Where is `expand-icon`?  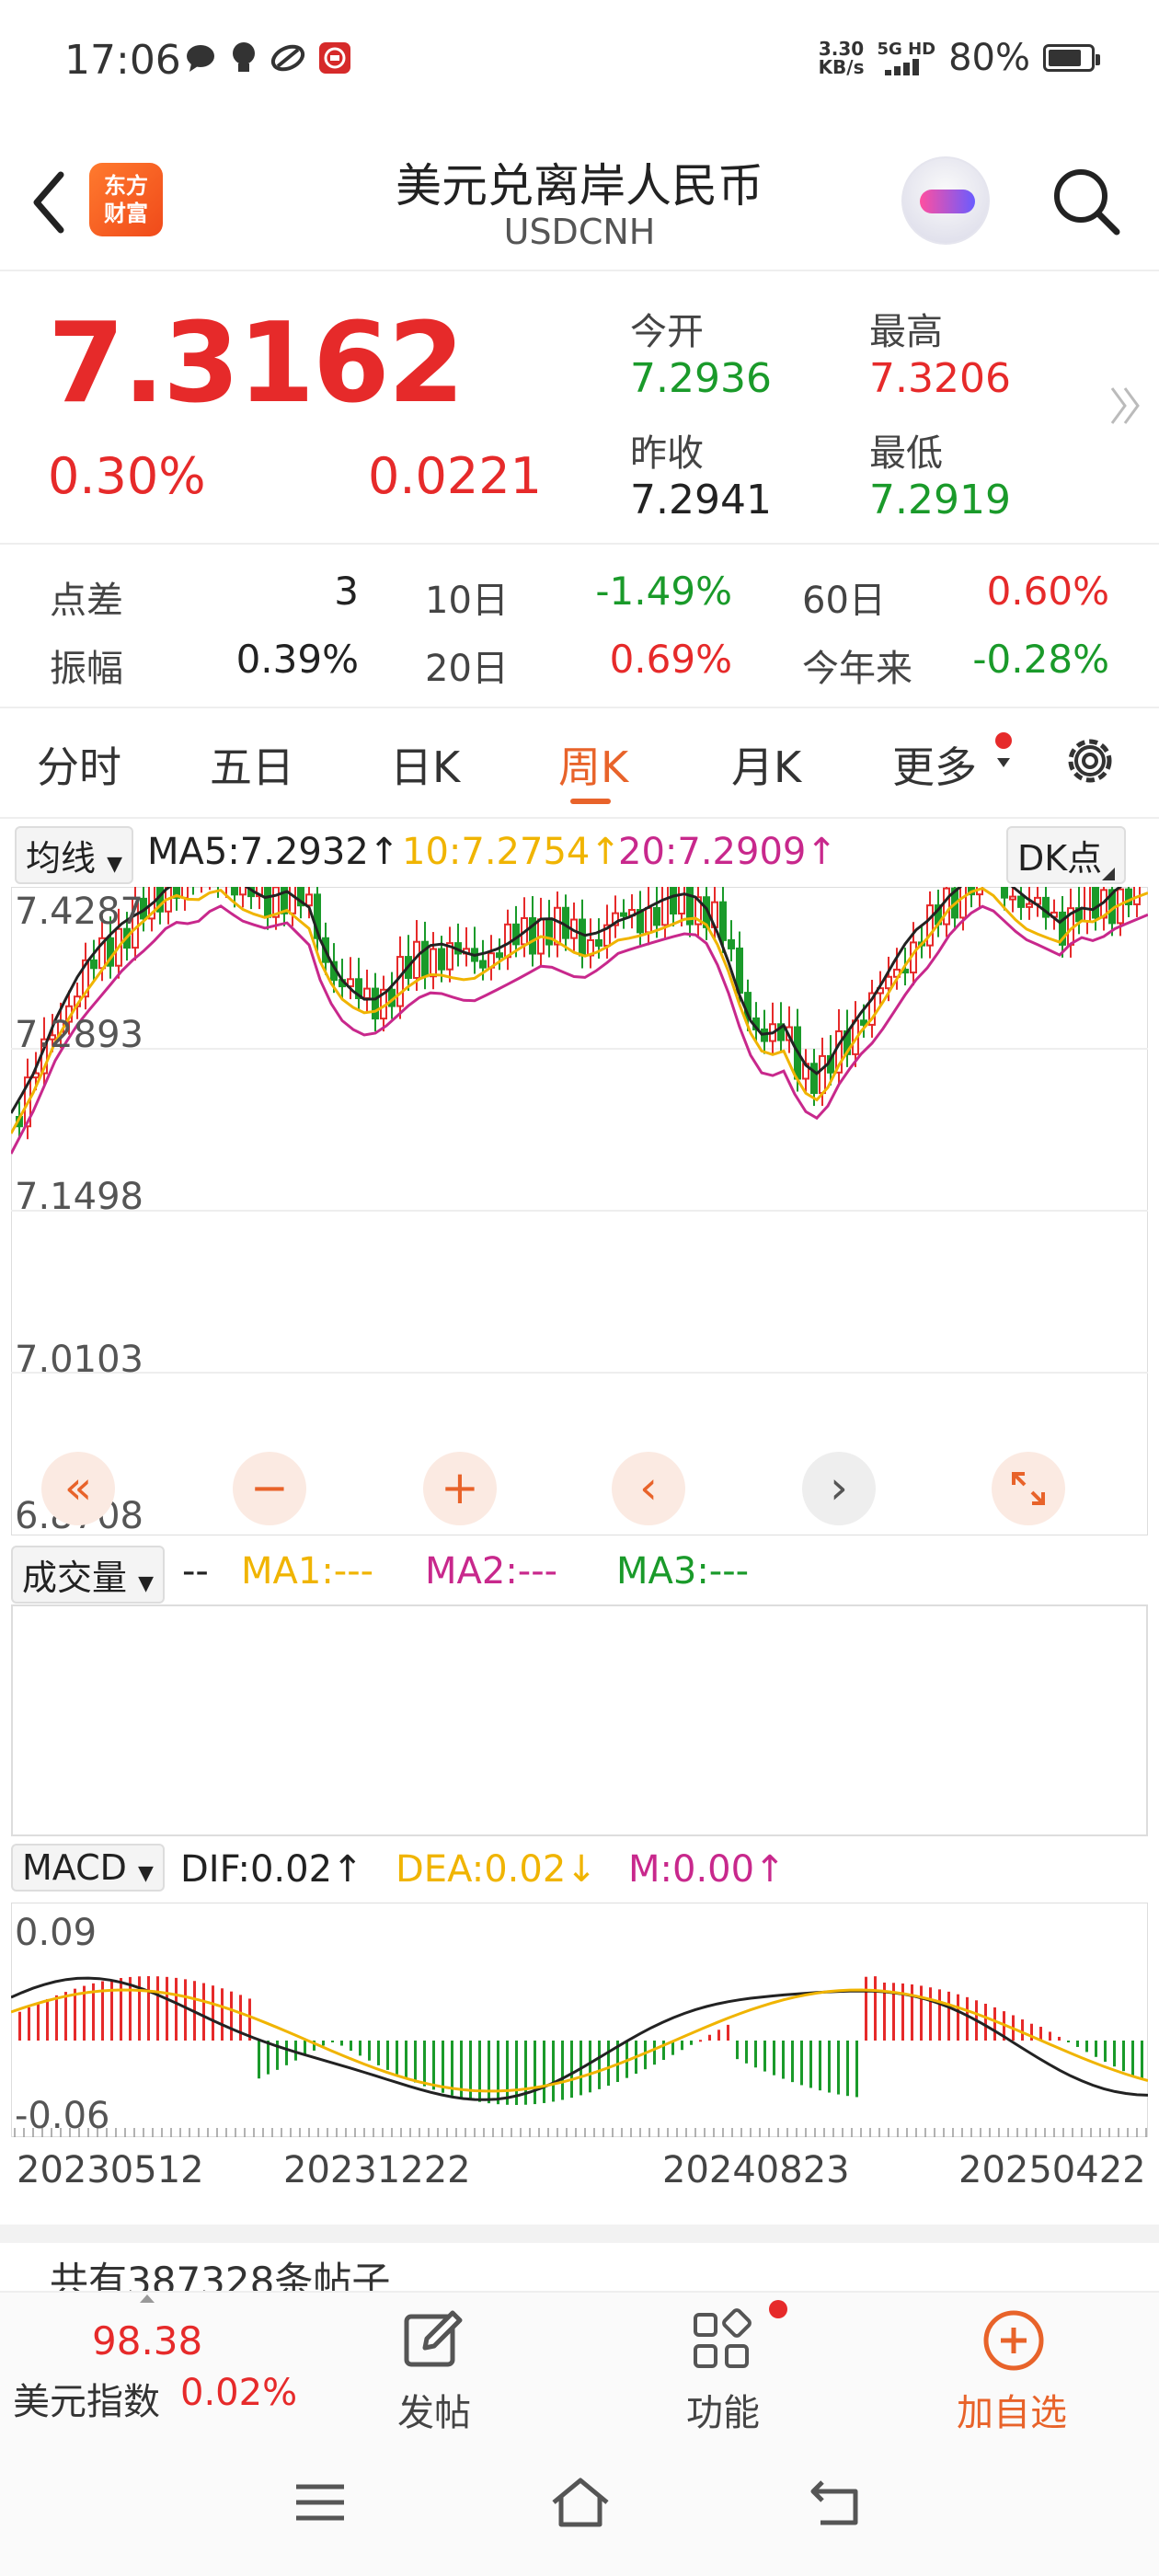
expand-icon is located at coordinates (1028, 1488).